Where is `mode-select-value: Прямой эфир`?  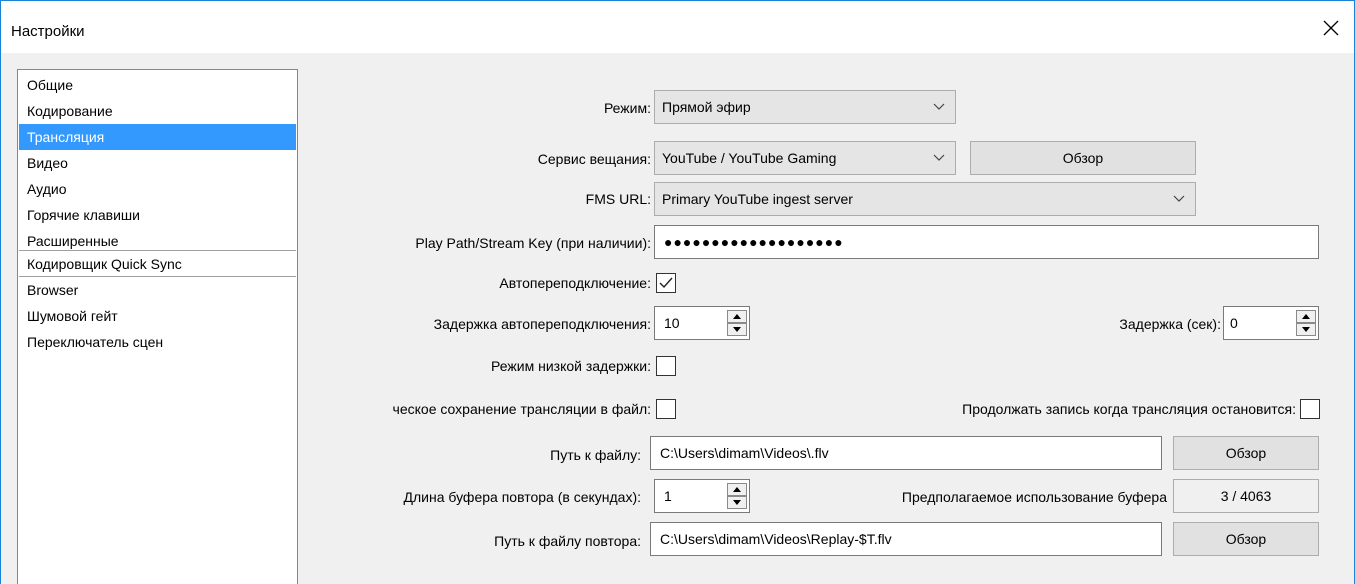 mode-select-value: Прямой эфир is located at coordinates (706, 107).